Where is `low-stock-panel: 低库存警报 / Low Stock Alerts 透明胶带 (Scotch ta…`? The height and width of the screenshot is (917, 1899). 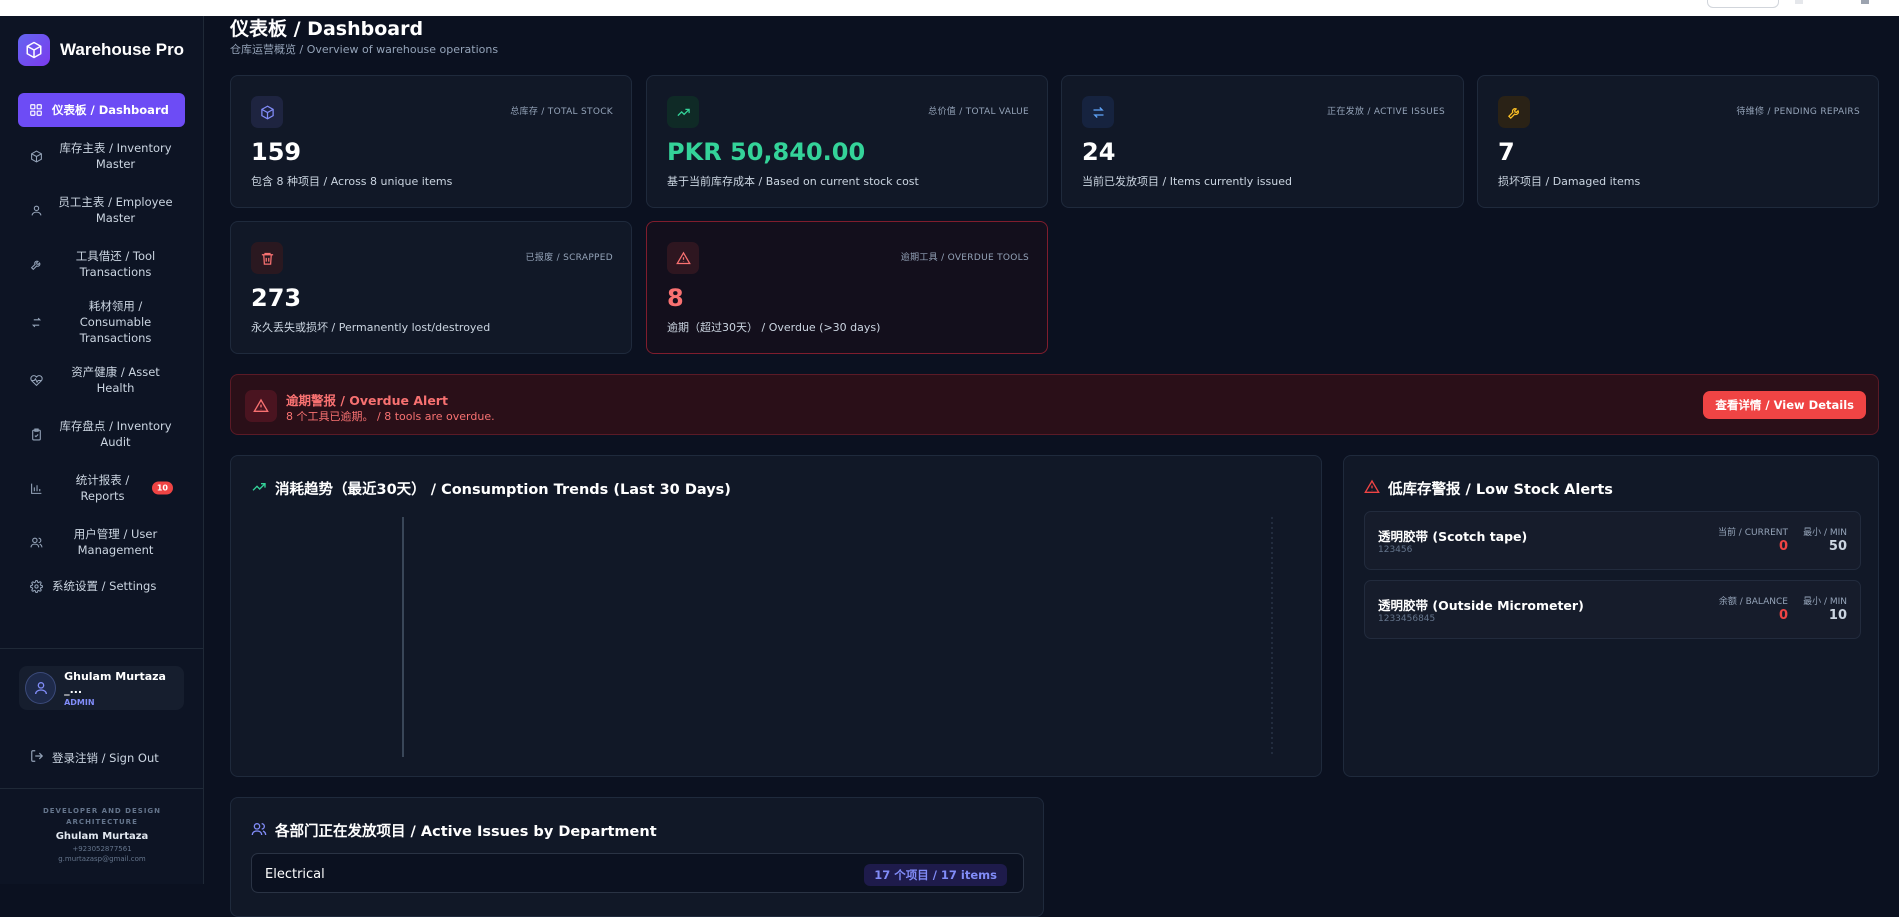 low-stock-panel: 低库存警报 / Low Stock Alerts 透明胶带 (Scotch ta… is located at coordinates (1611, 616).